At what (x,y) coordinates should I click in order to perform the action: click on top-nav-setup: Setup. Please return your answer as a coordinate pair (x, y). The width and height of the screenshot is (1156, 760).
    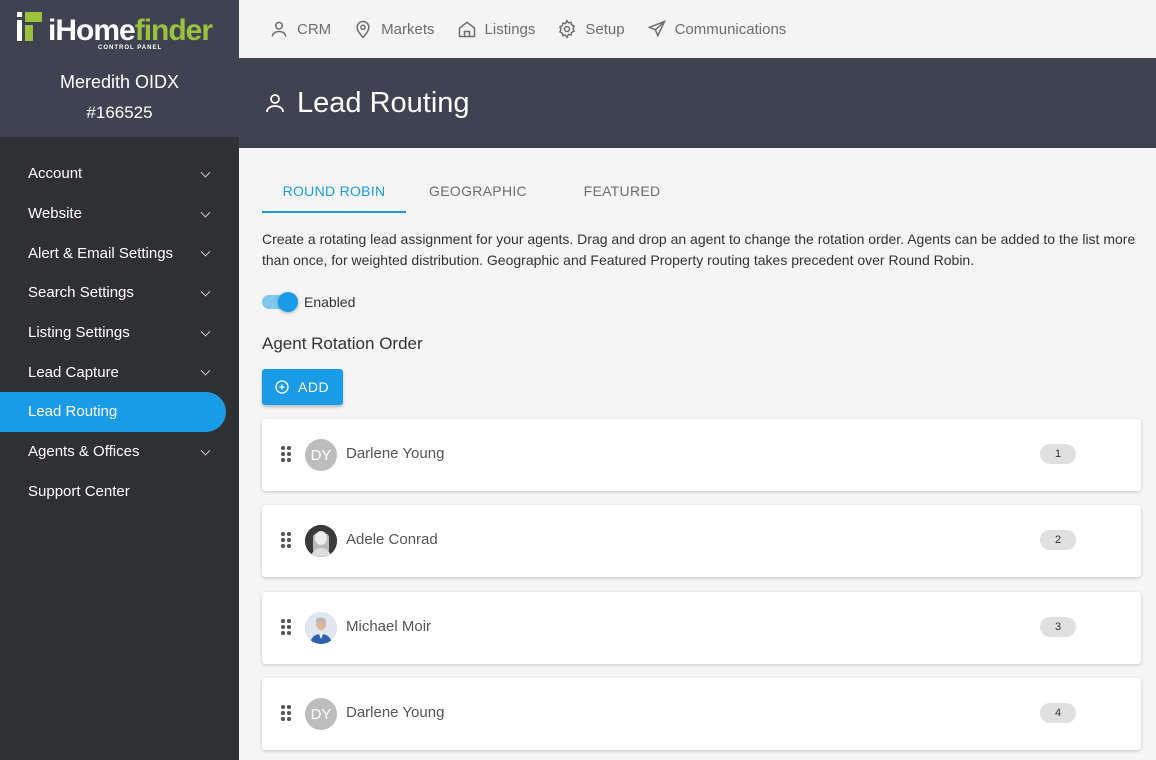
    Looking at the image, I should click on (591, 29).